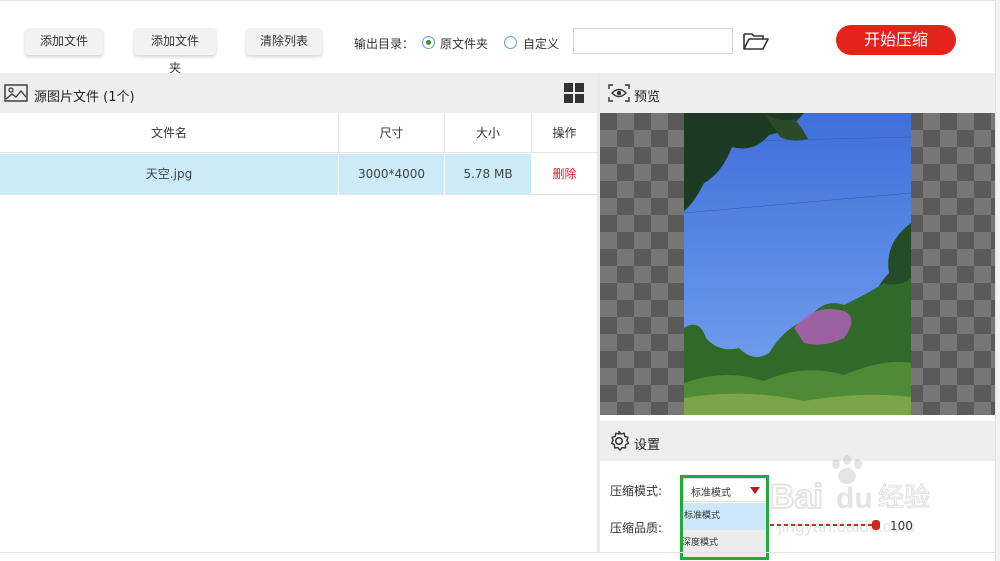 This screenshot has height=561, width=1000. I want to click on column-filename: 文件名, so click(169, 133).